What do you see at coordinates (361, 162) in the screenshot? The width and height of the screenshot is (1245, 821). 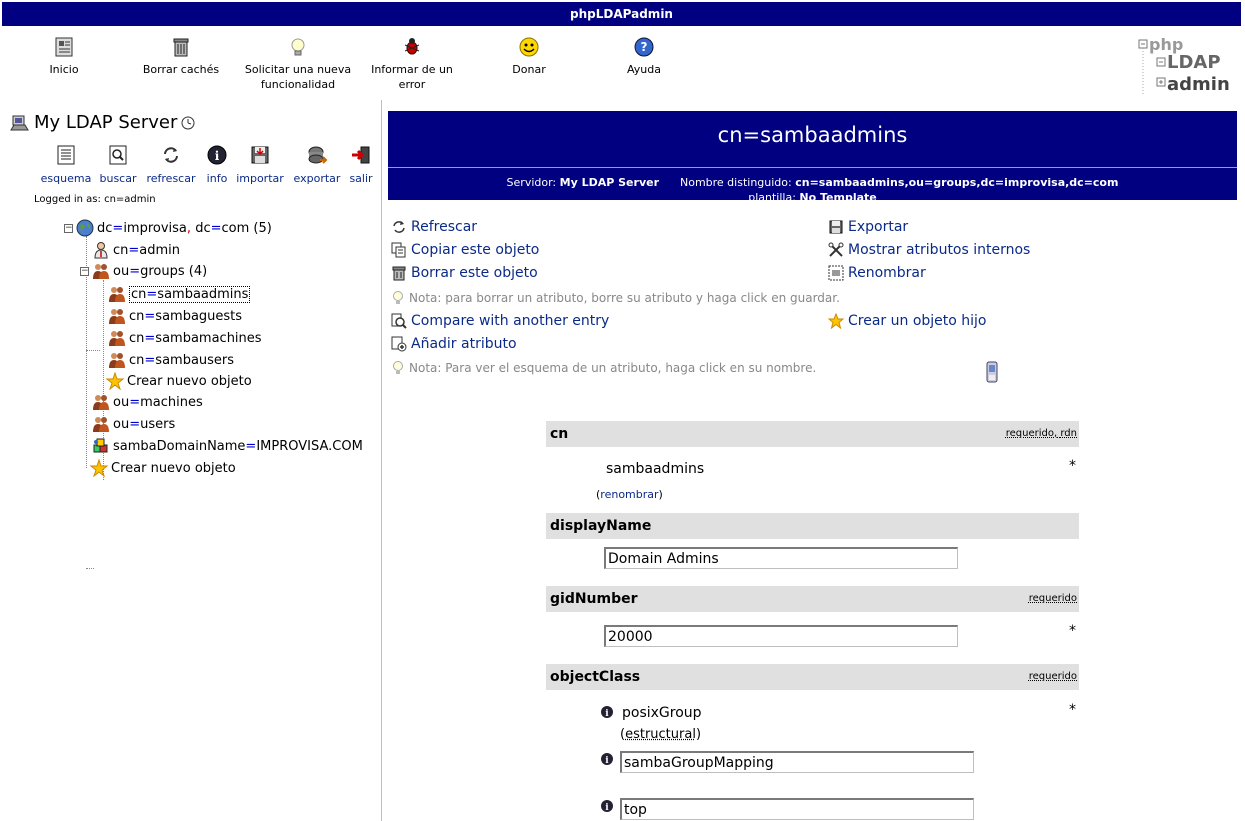 I see `logout-tool: salir` at bounding box center [361, 162].